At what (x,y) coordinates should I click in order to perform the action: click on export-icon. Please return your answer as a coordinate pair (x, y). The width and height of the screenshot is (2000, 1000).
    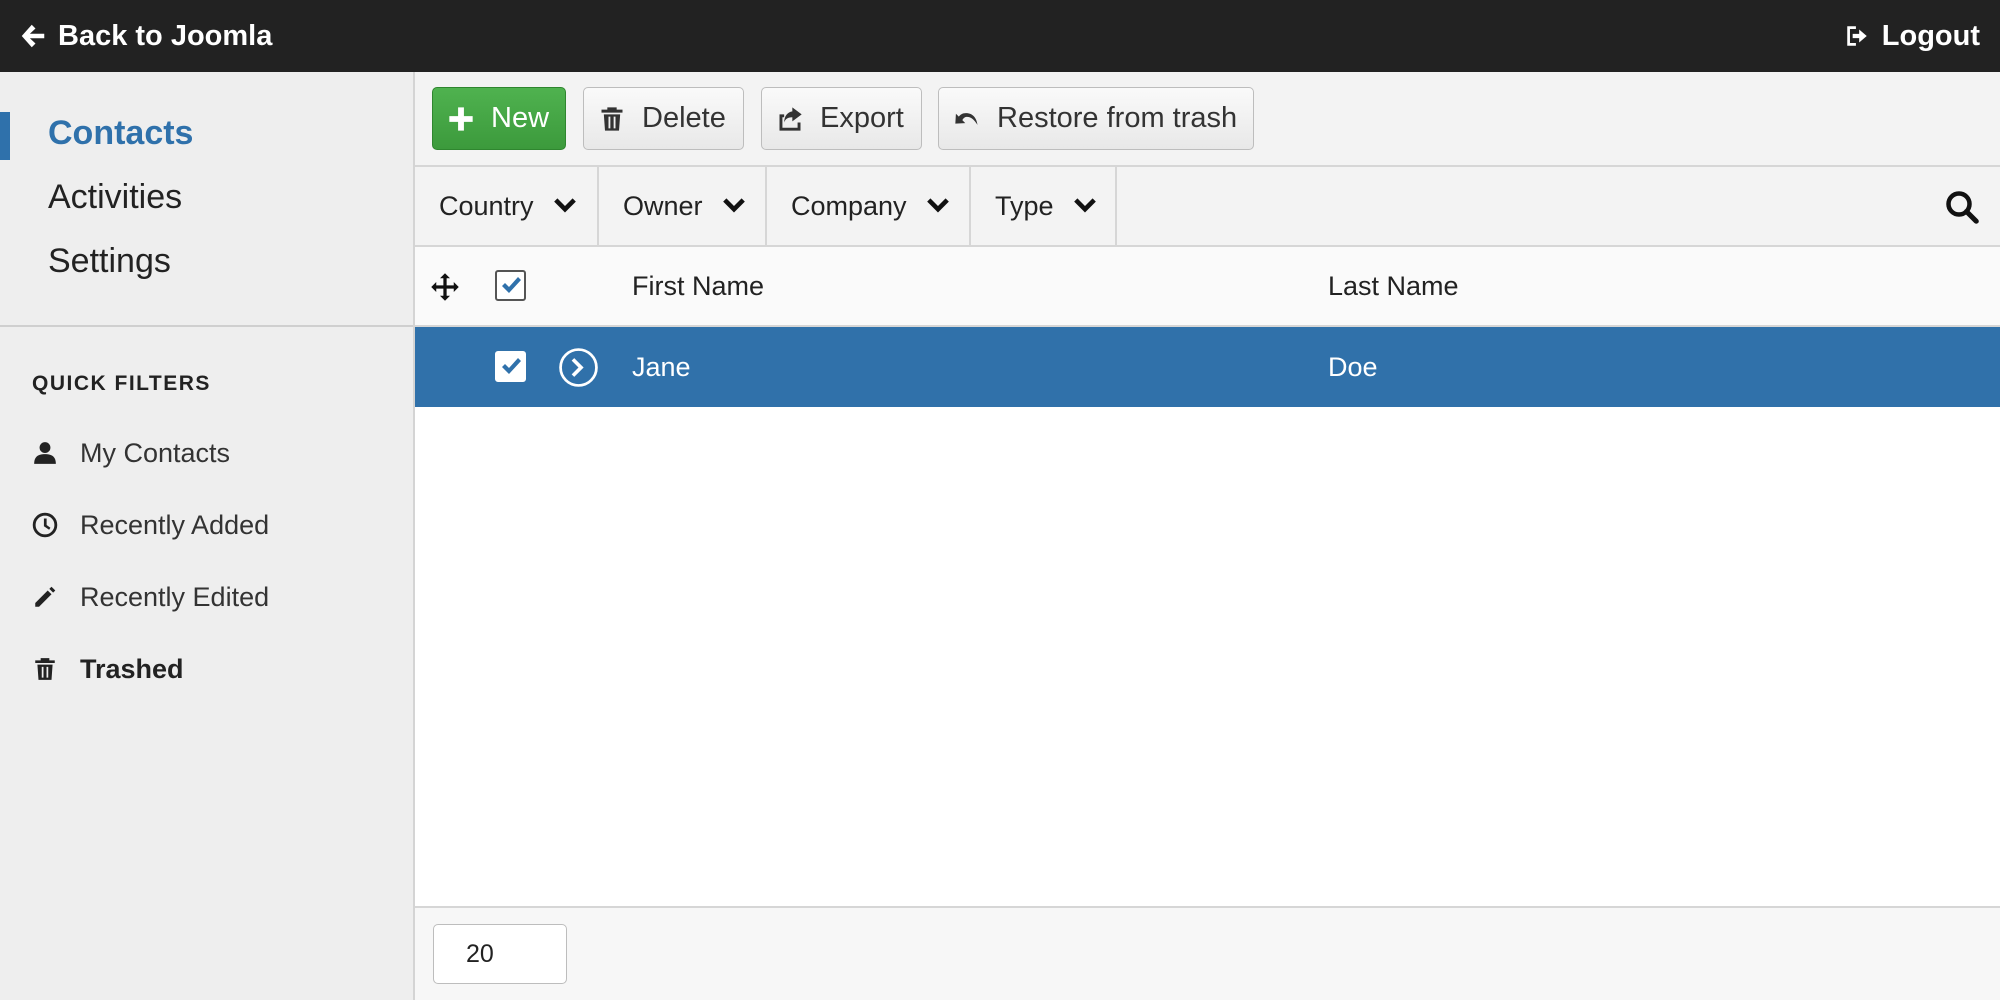
    Looking at the image, I should click on (790, 118).